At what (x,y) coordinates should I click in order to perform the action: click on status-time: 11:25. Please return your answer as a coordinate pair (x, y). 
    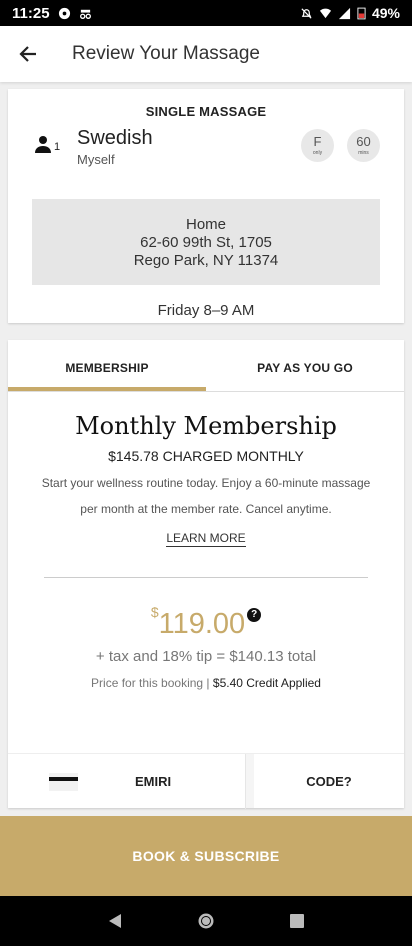
    Looking at the image, I should click on (31, 13).